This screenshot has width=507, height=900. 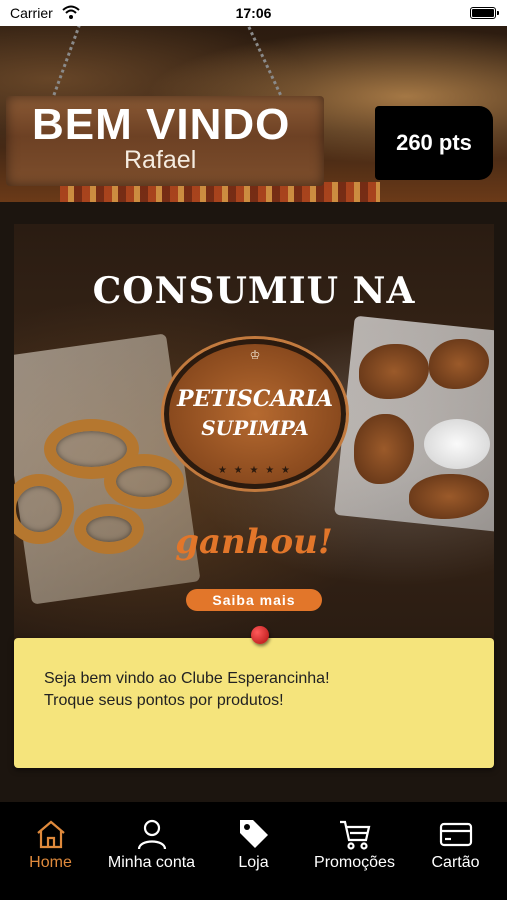 I want to click on dip-bowl-image, so click(x=457, y=444).